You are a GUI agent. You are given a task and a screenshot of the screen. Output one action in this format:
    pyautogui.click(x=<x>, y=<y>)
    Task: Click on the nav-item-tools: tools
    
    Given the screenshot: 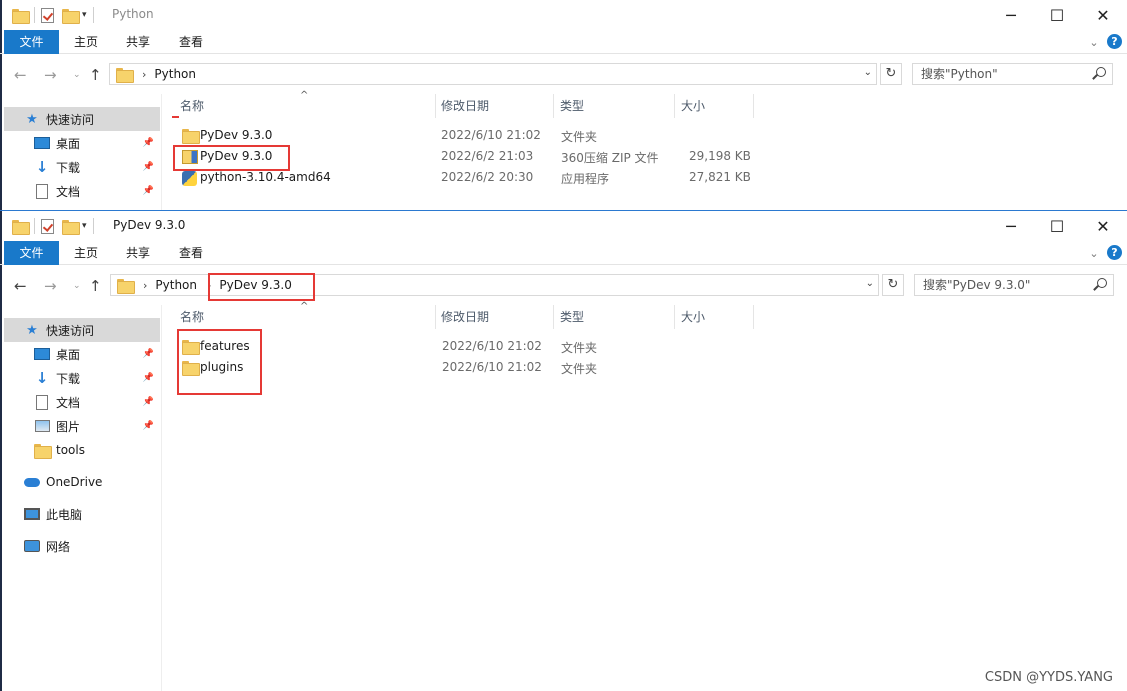 What is the action you would take?
    pyautogui.click(x=82, y=450)
    